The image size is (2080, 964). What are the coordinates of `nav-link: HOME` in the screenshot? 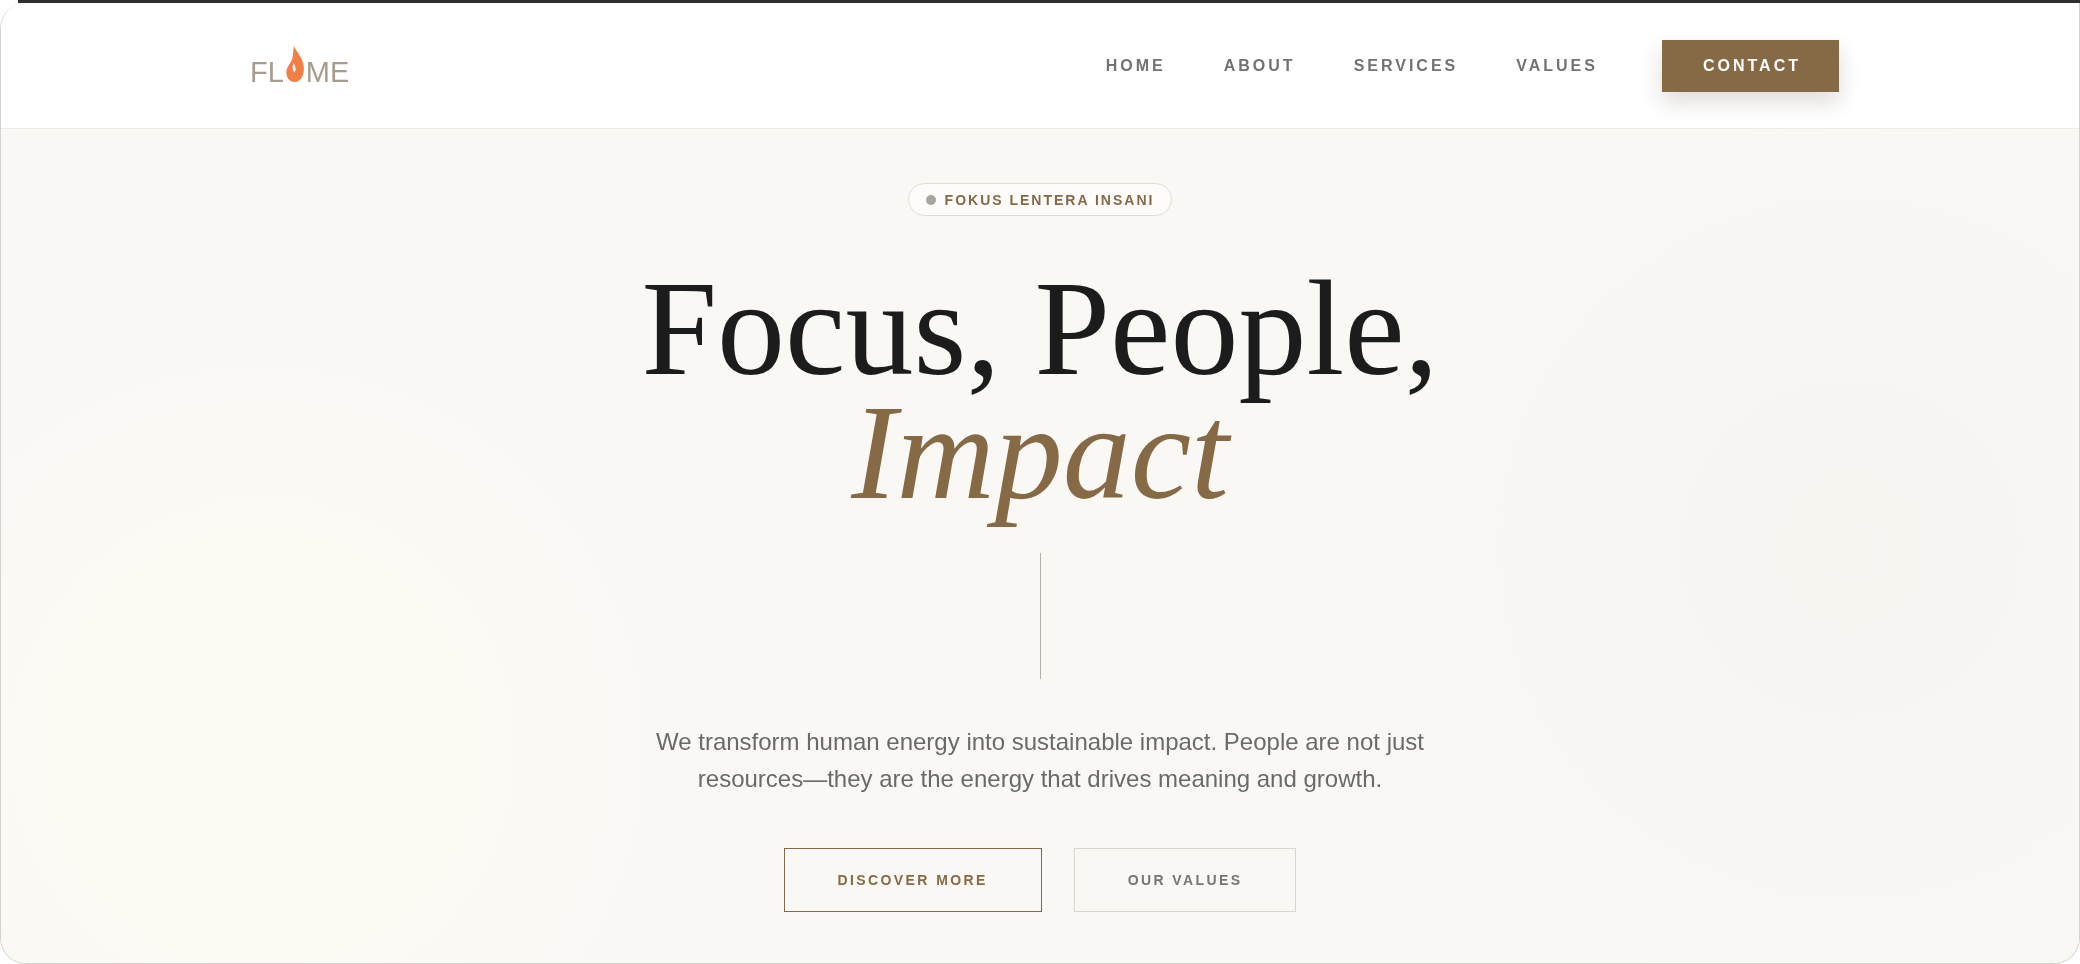 It's located at (1135, 65).